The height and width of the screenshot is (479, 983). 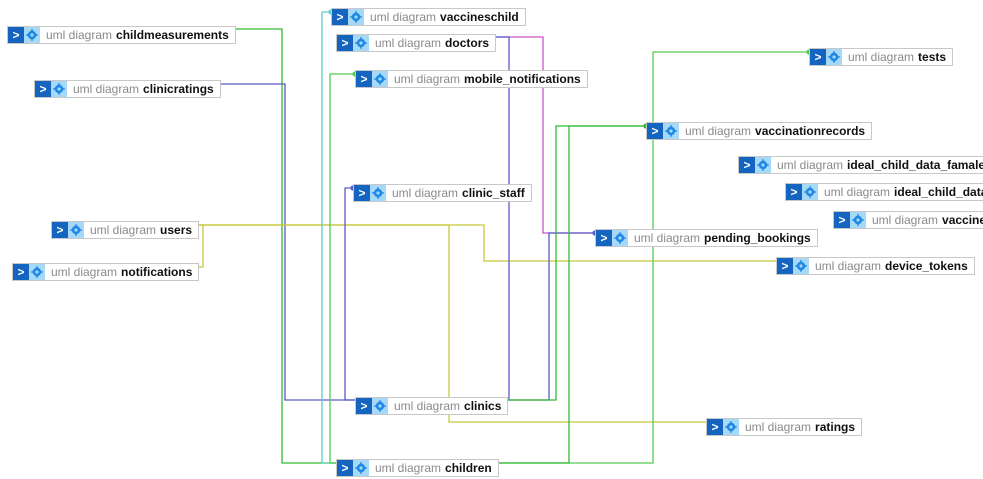 What do you see at coordinates (176, 230) in the screenshot?
I see `node-name: users` at bounding box center [176, 230].